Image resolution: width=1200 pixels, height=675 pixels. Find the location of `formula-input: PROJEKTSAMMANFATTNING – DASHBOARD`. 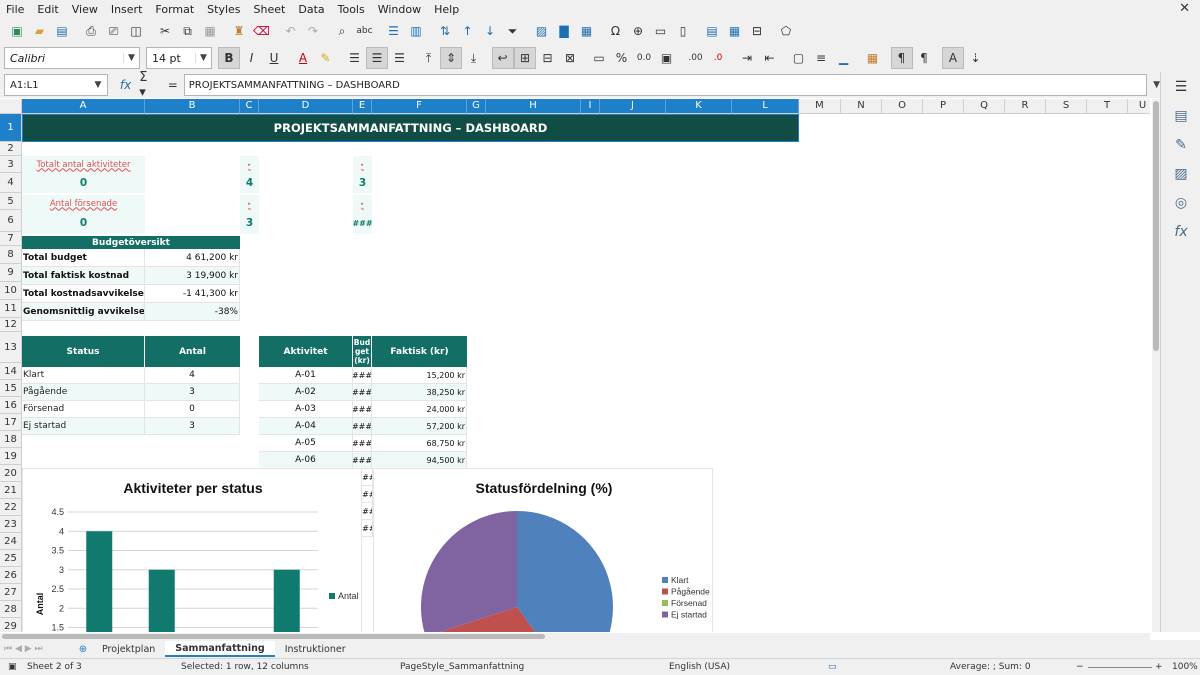

formula-input: PROJEKTSAMMANFATTNING – DASHBOARD is located at coordinates (665, 85).